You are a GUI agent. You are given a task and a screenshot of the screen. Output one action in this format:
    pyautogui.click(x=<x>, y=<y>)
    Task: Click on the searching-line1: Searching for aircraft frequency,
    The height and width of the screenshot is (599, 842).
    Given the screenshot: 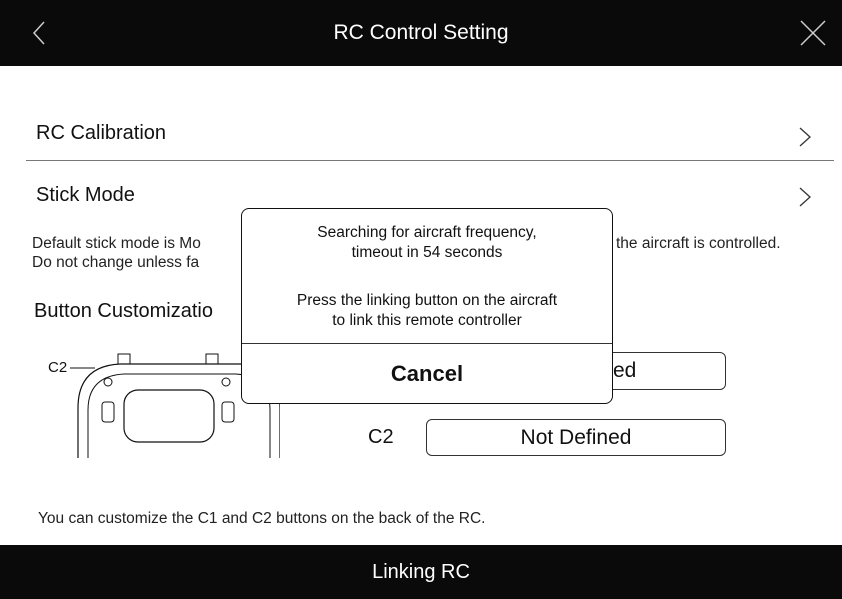 What is the action you would take?
    pyautogui.click(x=427, y=232)
    